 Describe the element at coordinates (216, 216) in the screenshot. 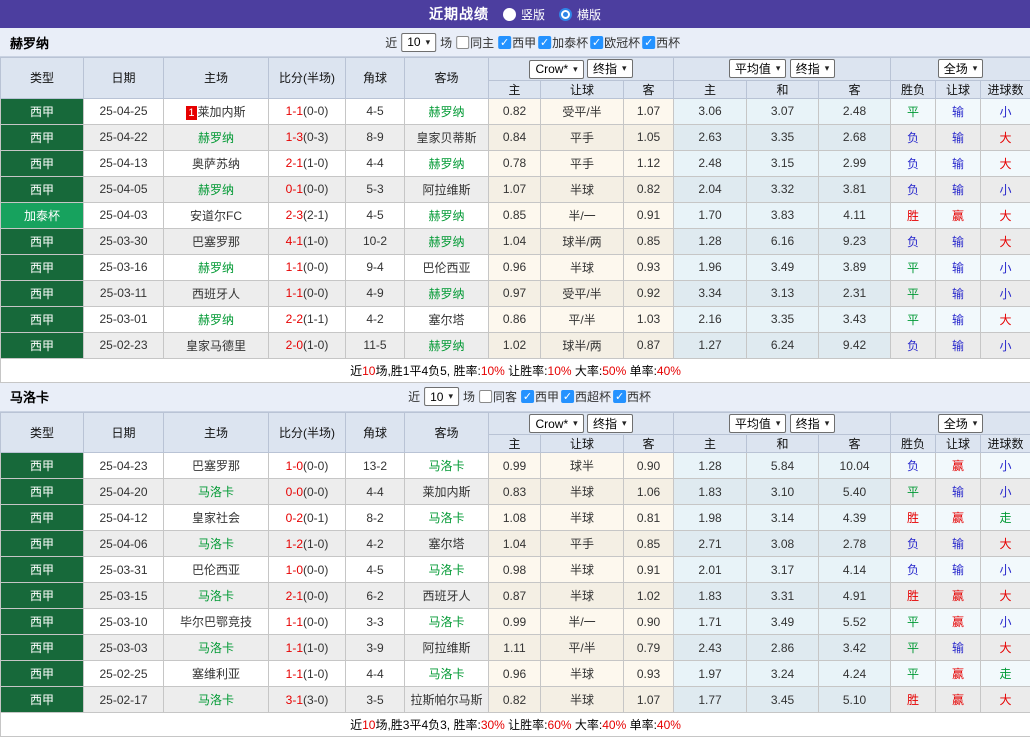

I see `home-team-name: 安道尔FC` at that location.